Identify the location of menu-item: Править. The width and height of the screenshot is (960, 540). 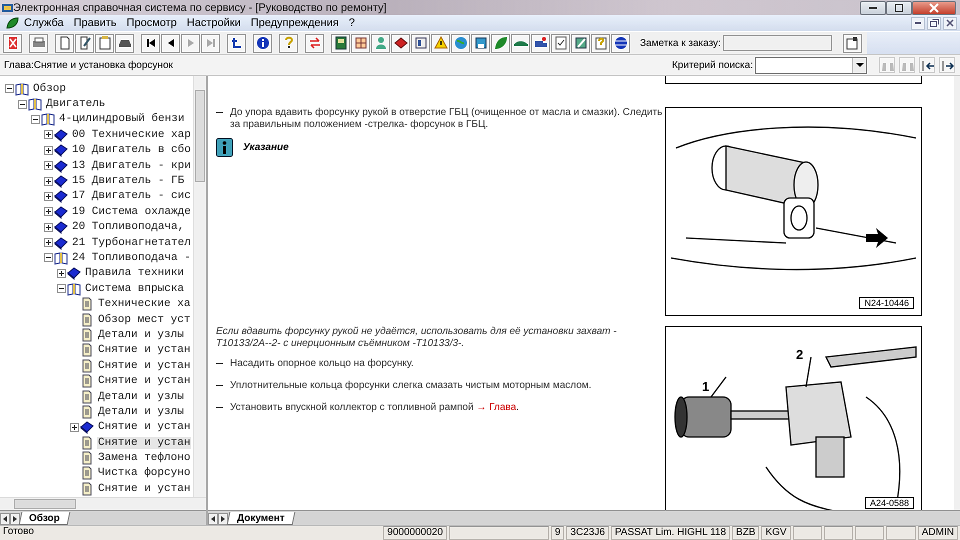
(95, 23).